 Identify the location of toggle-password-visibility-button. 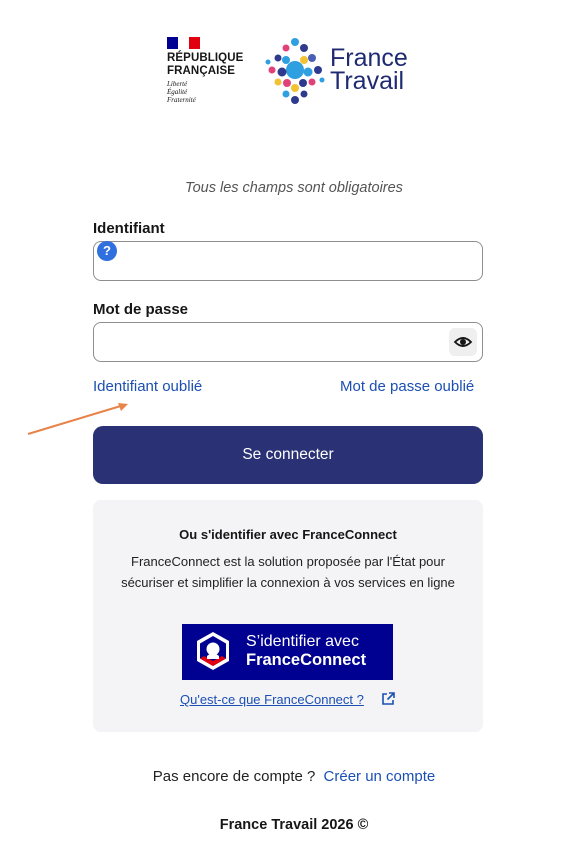
(463, 342).